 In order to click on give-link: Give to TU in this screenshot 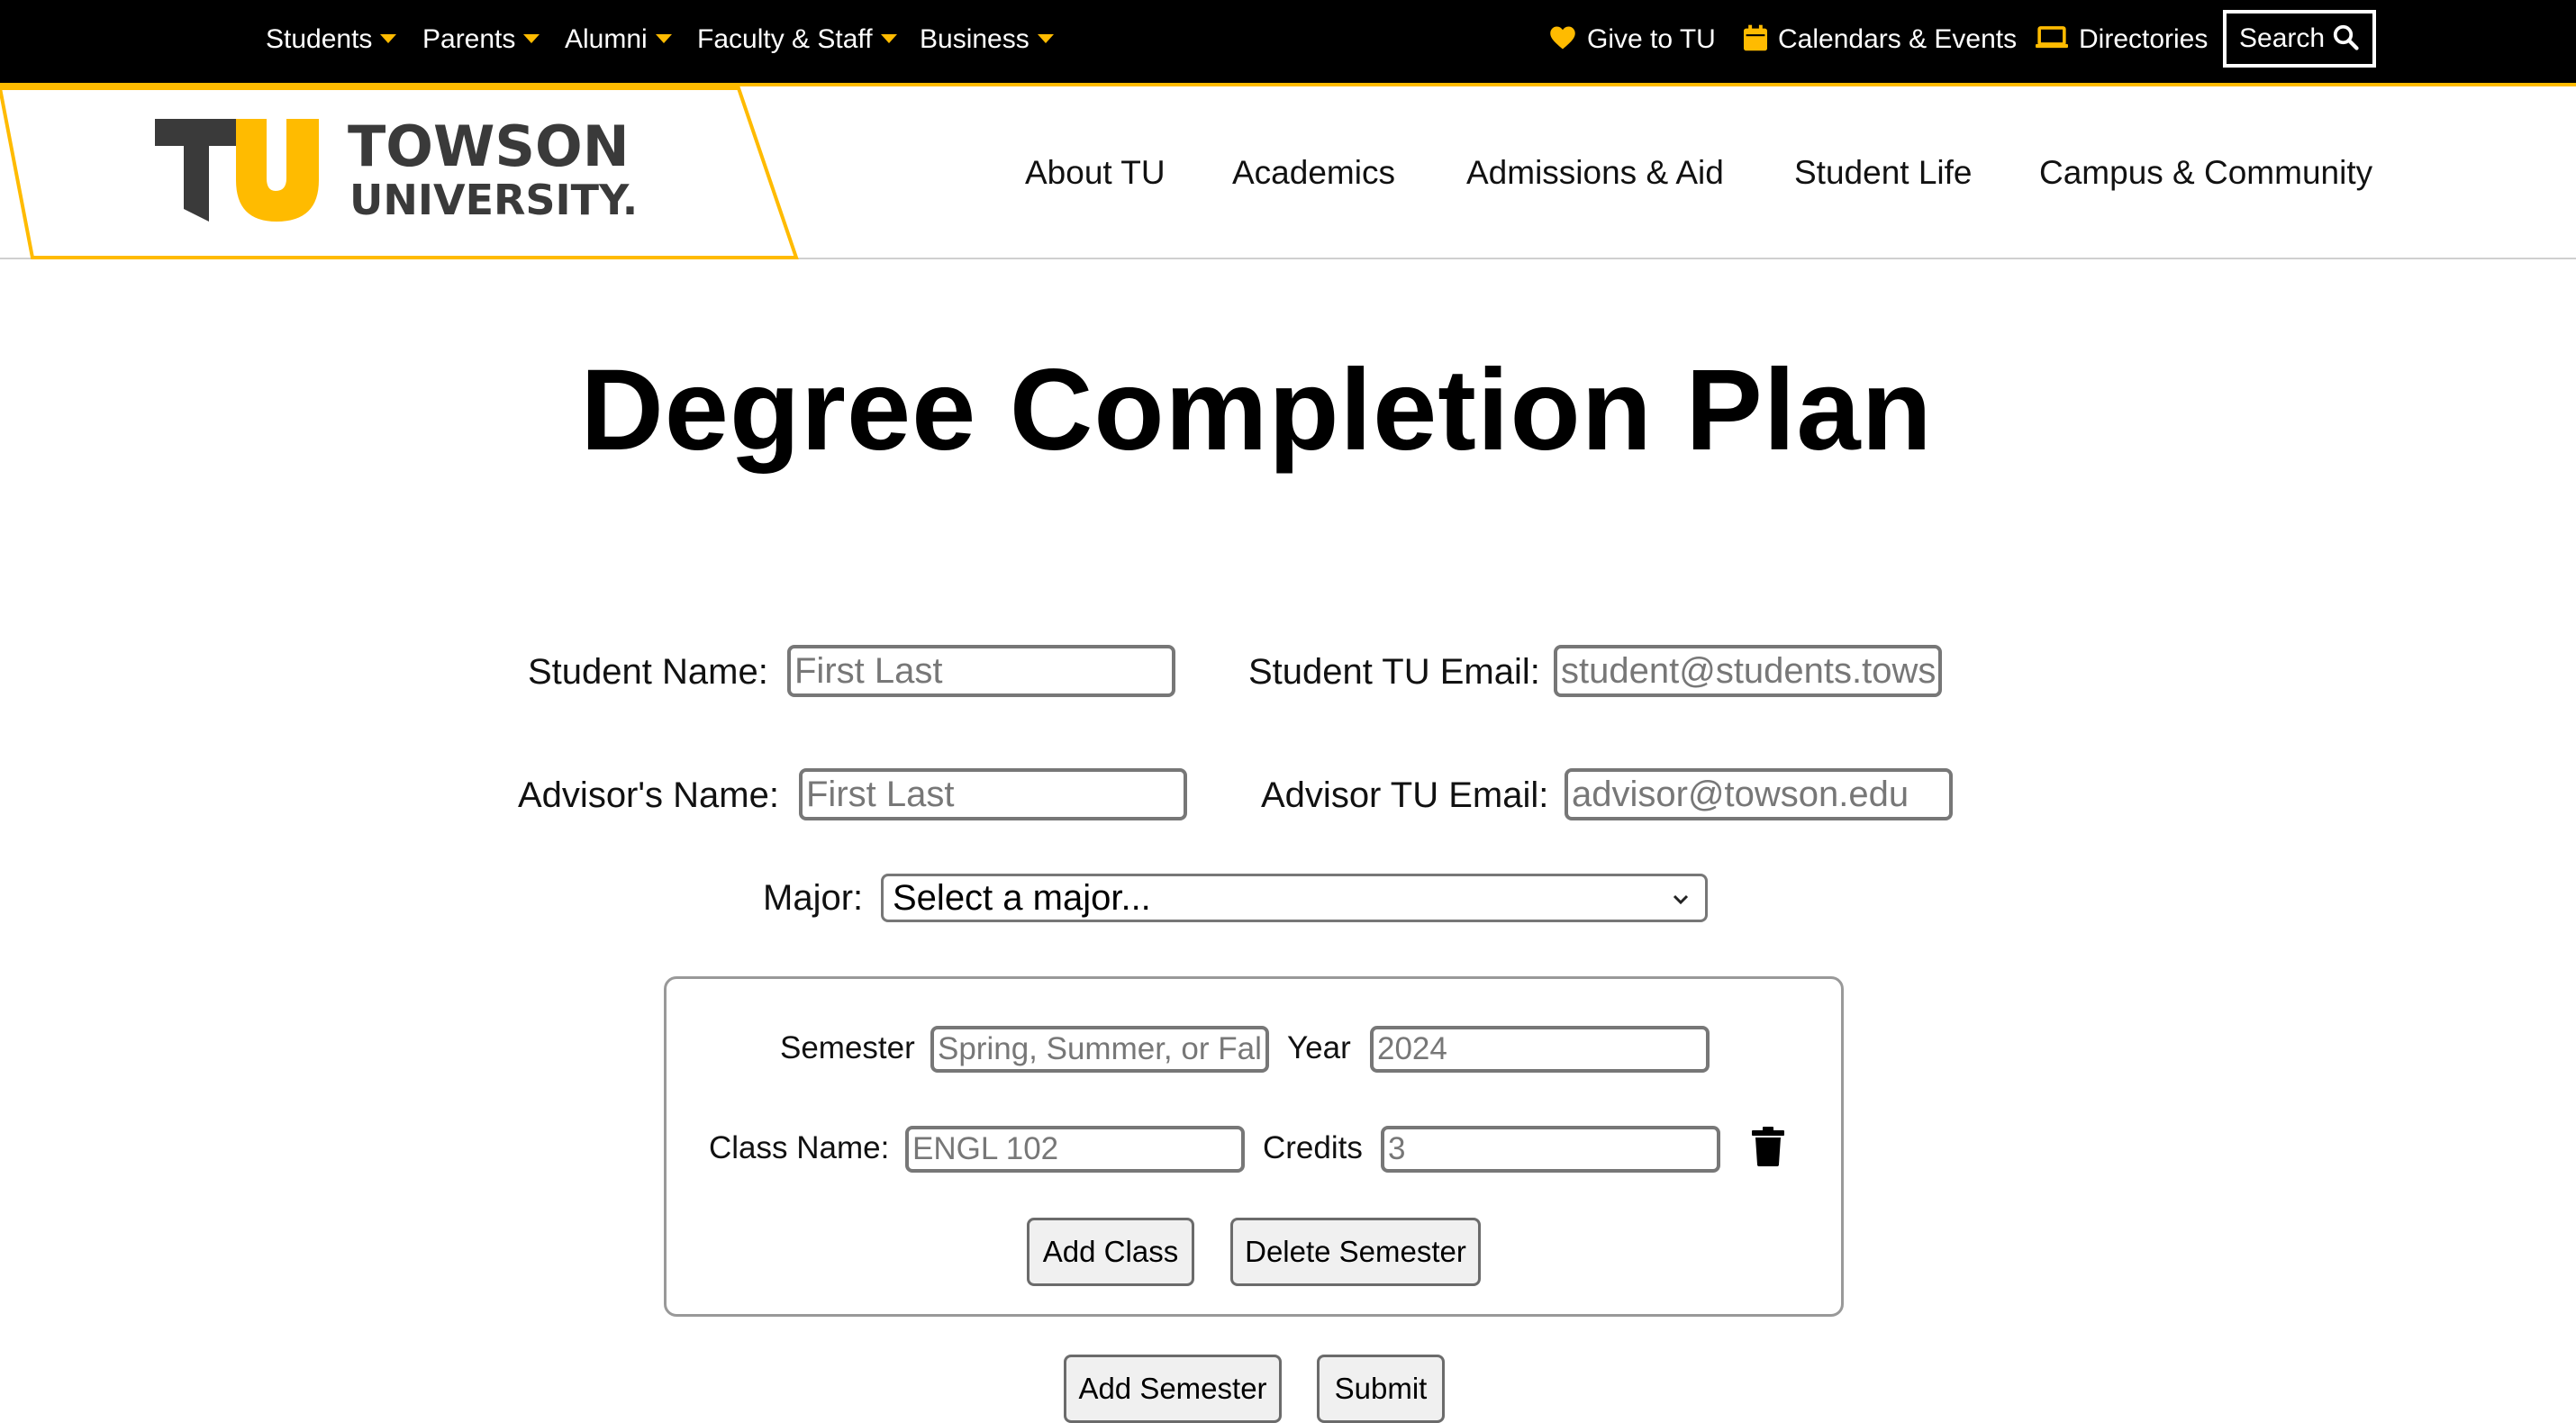, I will do `click(1632, 40)`.